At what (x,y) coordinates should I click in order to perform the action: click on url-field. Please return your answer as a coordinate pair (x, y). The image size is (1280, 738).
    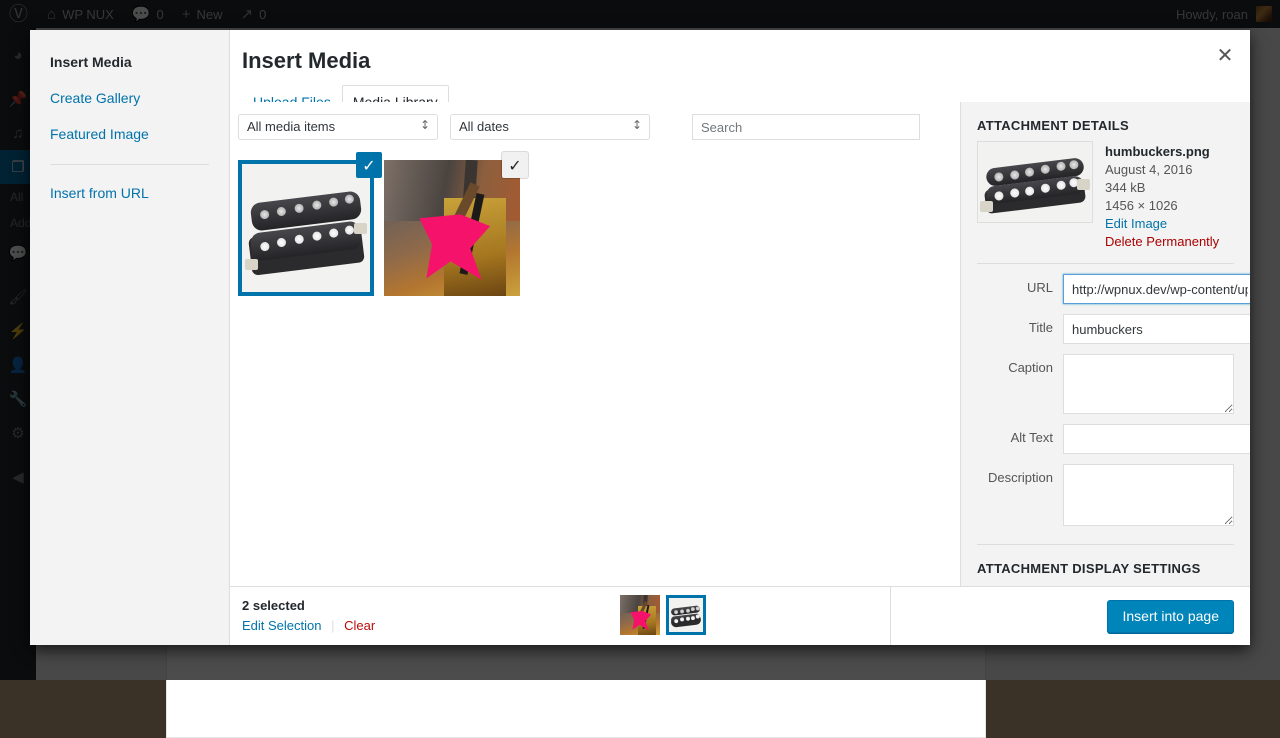
    Looking at the image, I should click on (1156, 289).